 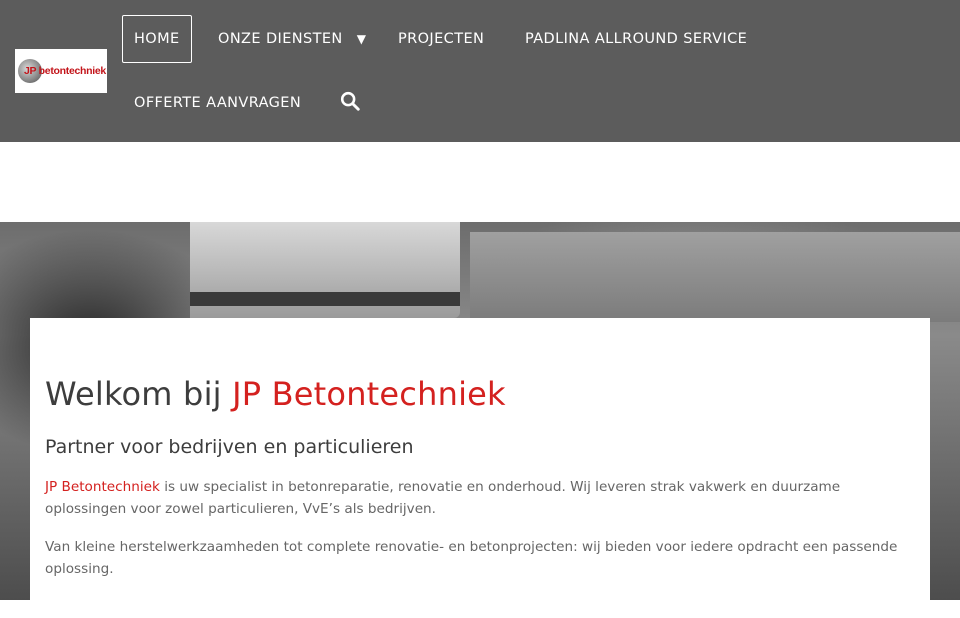 What do you see at coordinates (325, 270) in the screenshot?
I see `hero-truck` at bounding box center [325, 270].